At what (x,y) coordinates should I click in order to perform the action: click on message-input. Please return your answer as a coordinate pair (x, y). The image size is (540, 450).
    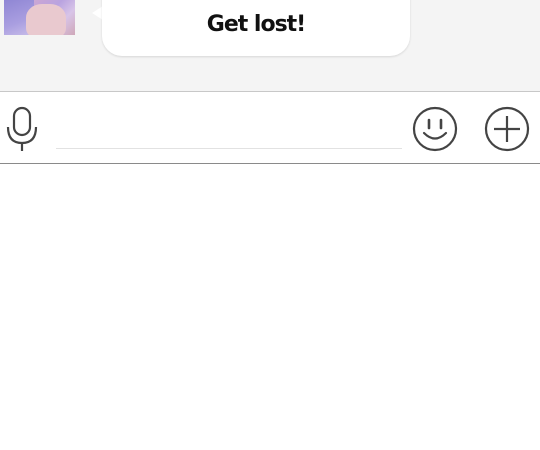
    Looking at the image, I should click on (229, 131).